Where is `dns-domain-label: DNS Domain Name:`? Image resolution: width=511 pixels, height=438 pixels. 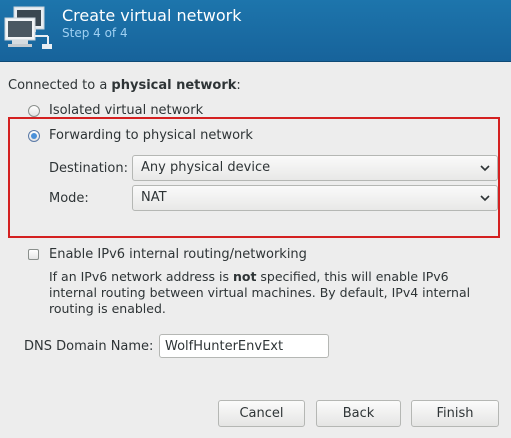 dns-domain-label: DNS Domain Name: is located at coordinates (89, 346).